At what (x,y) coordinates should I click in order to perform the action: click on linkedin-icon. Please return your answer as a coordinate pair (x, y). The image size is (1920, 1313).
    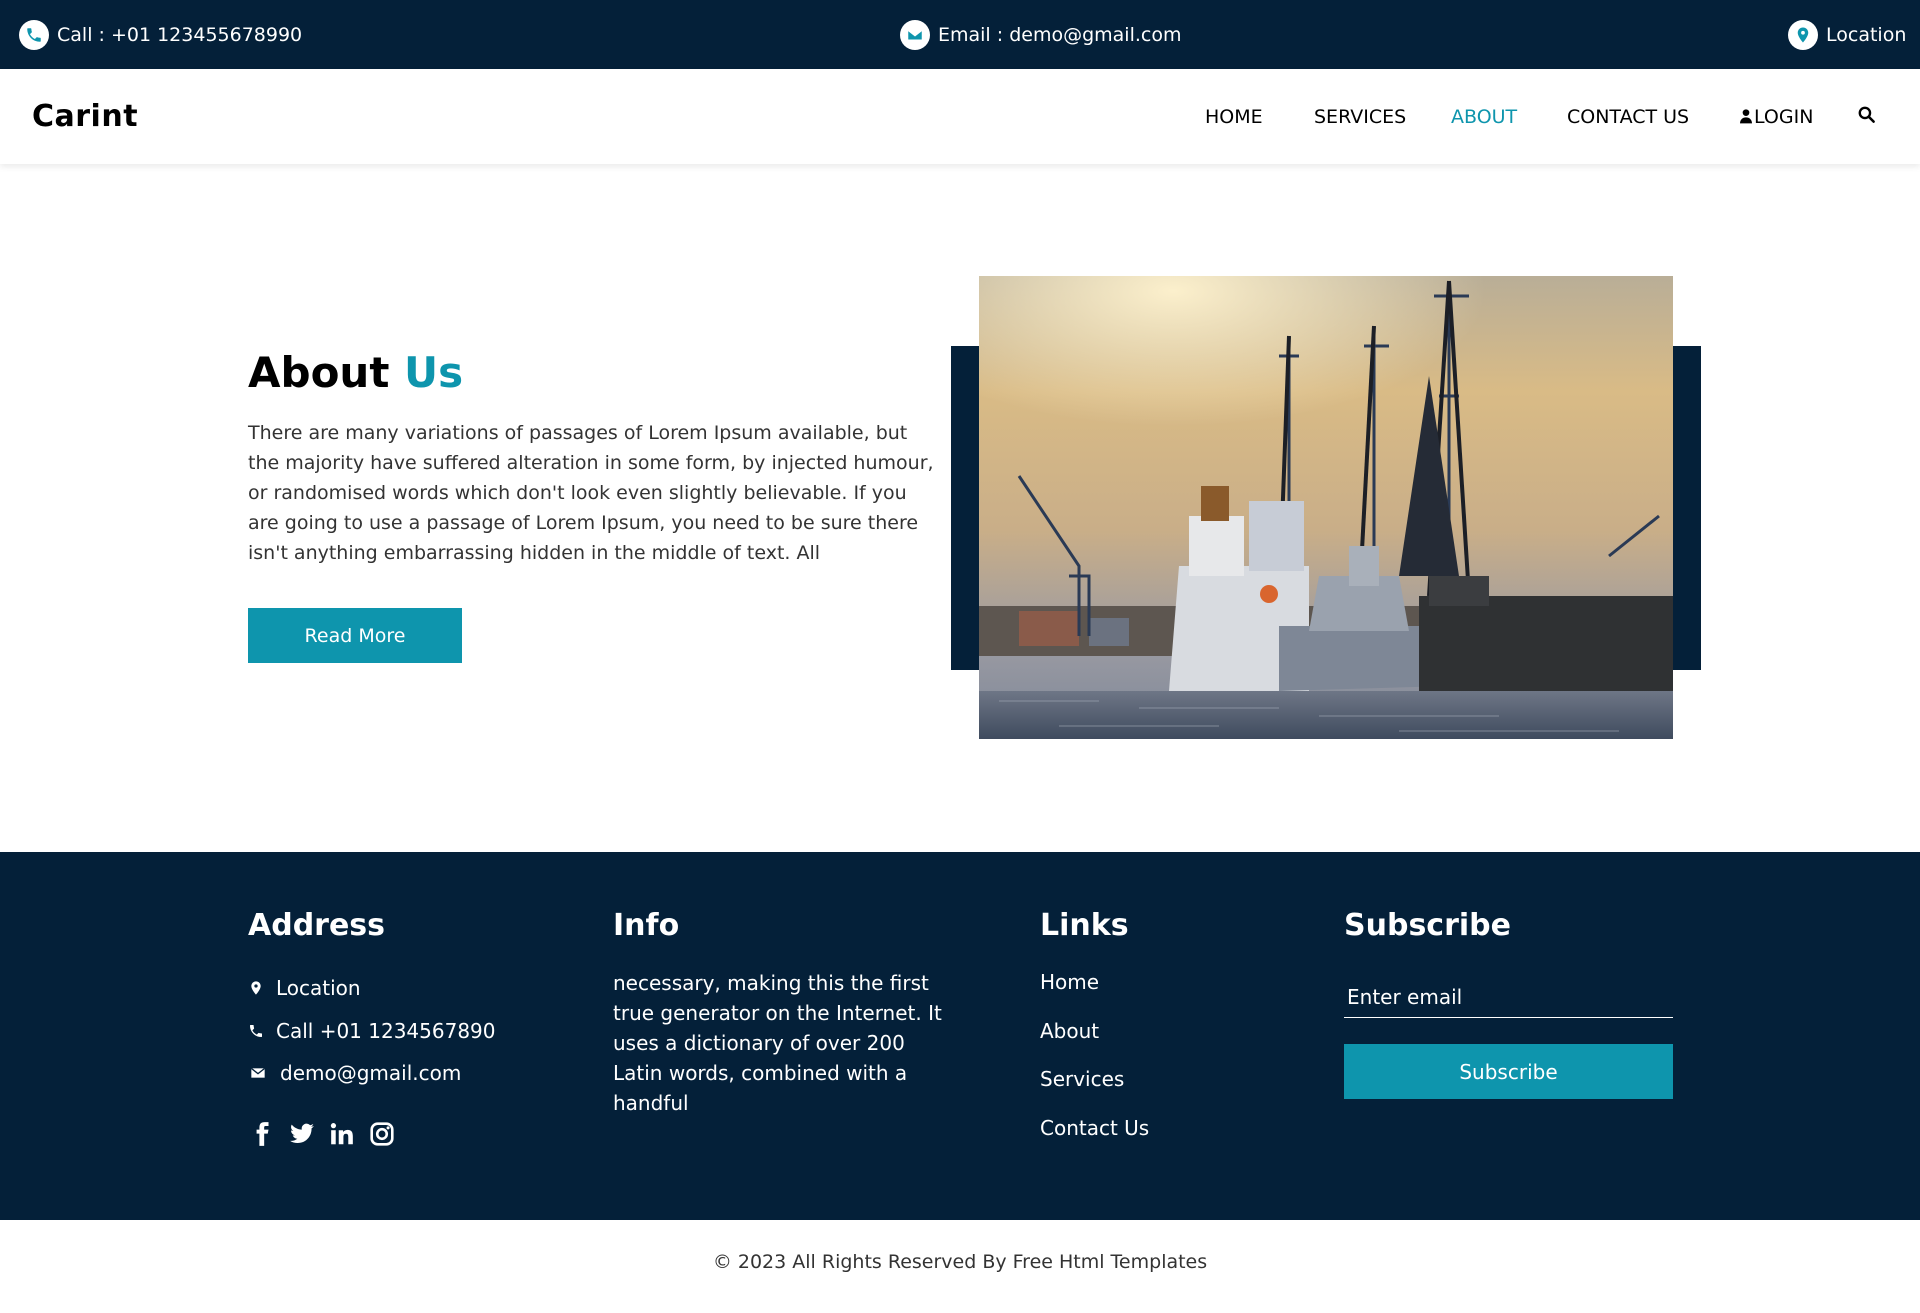
    Looking at the image, I should click on (342, 1134).